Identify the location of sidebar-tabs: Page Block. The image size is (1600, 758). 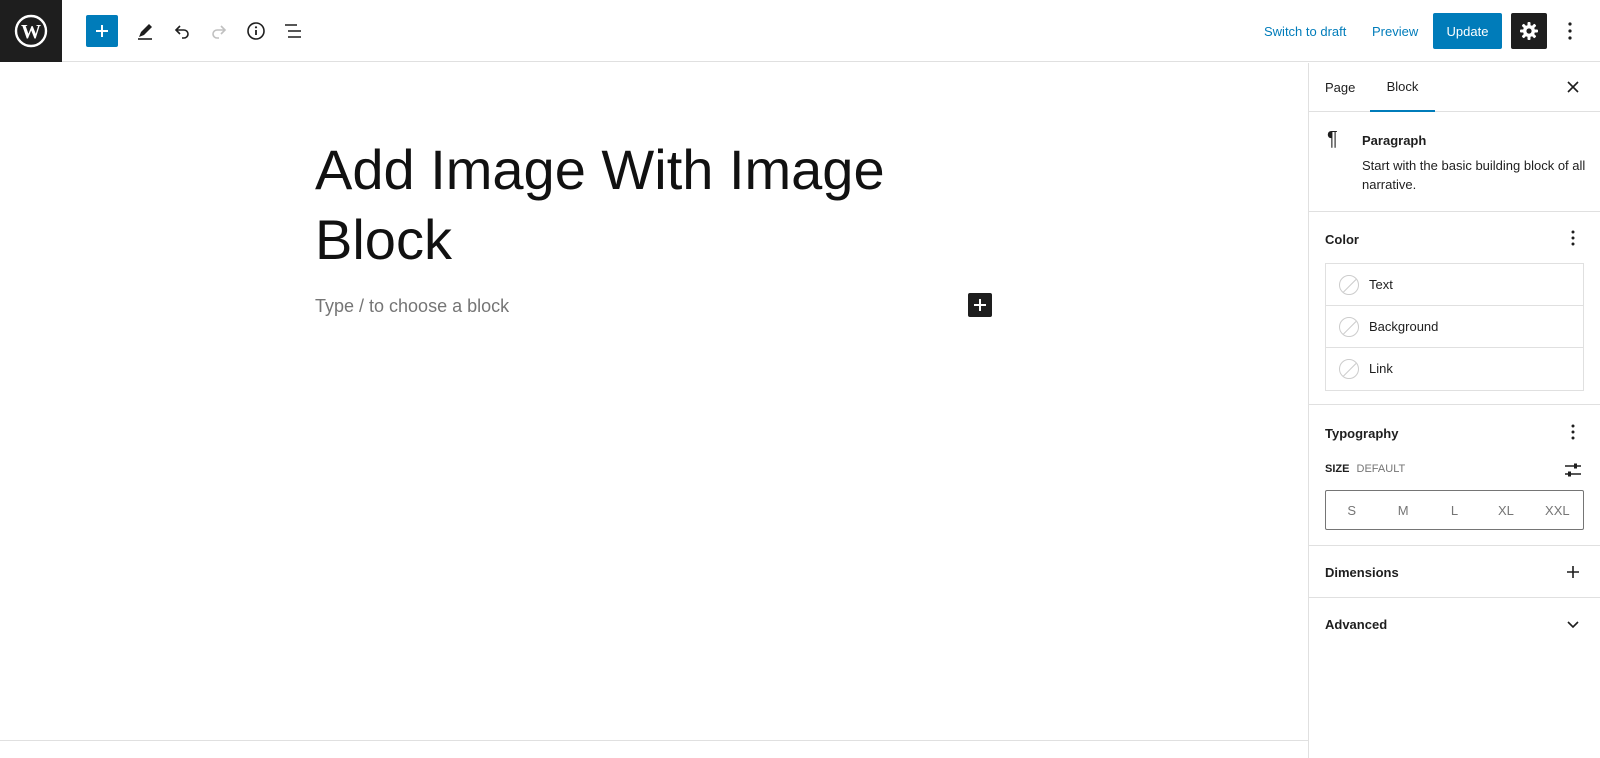
(1454, 87).